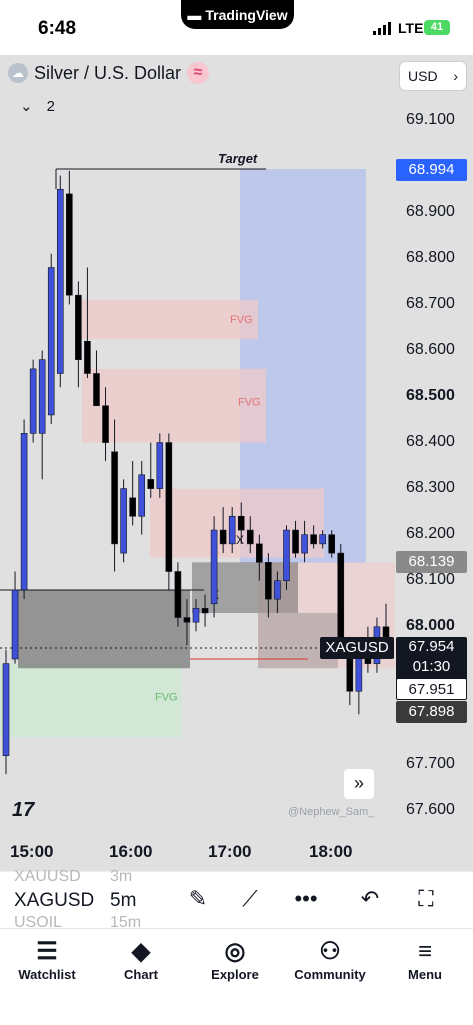 The height and width of the screenshot is (1025, 473). Describe the element at coordinates (430, 119) in the screenshot. I see `price-label: 69.100` at that location.